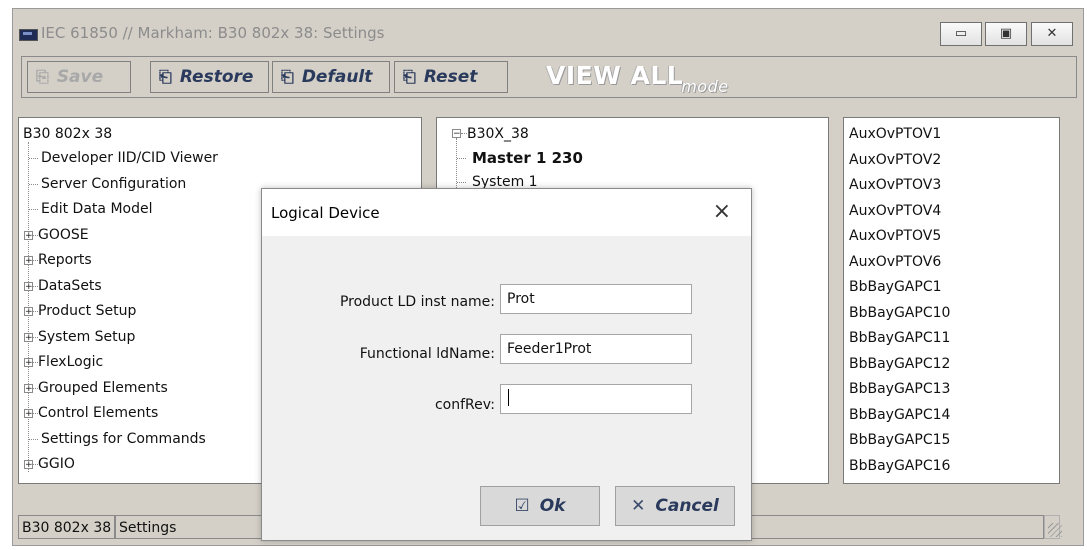 The image size is (1087, 550). I want to click on functional-ldname-label: Functional ldName:, so click(427, 354).